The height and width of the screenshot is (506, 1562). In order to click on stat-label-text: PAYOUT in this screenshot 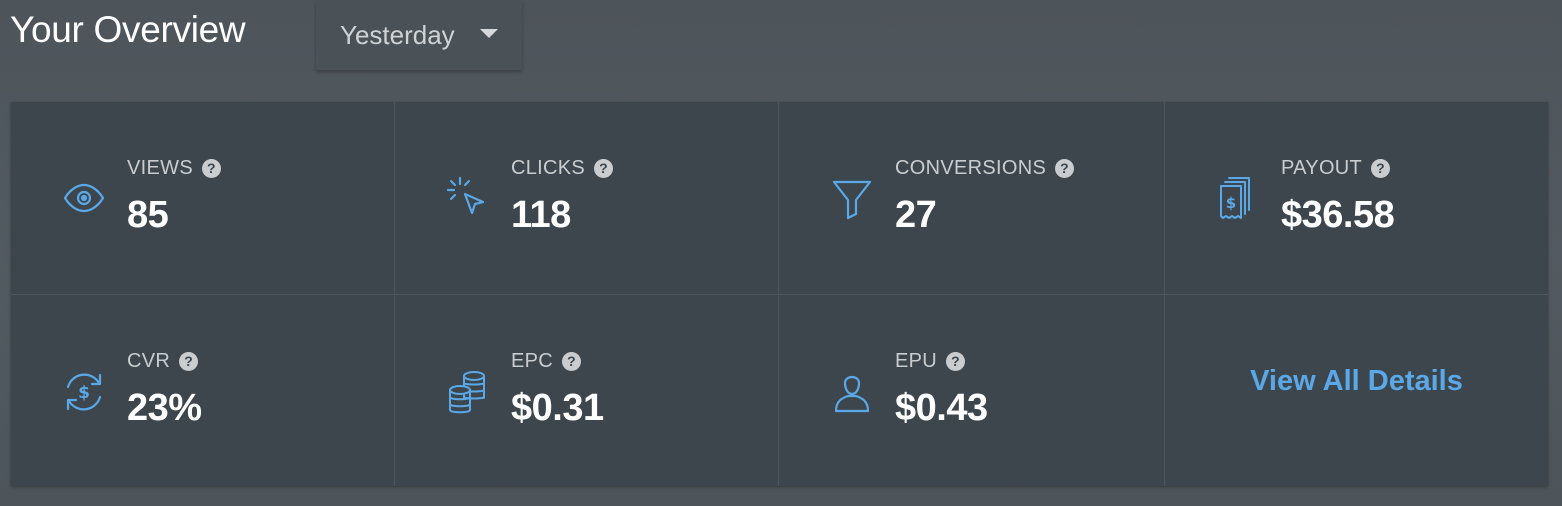, I will do `click(1322, 168)`.